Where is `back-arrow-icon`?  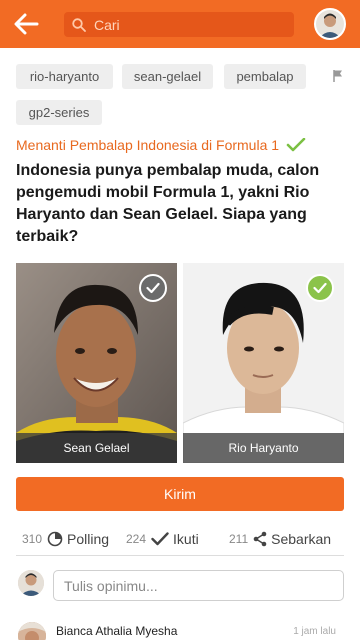
back-arrow-icon is located at coordinates (26, 24).